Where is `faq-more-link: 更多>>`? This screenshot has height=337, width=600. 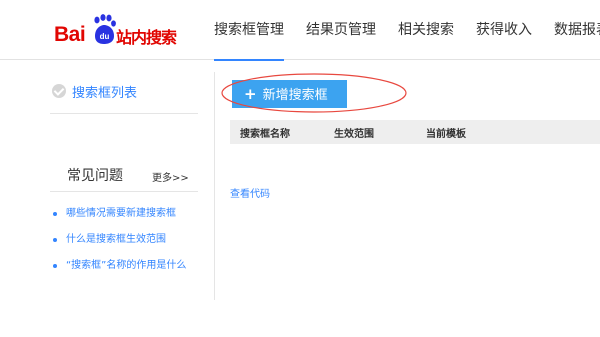 faq-more-link: 更多>> is located at coordinates (170, 176).